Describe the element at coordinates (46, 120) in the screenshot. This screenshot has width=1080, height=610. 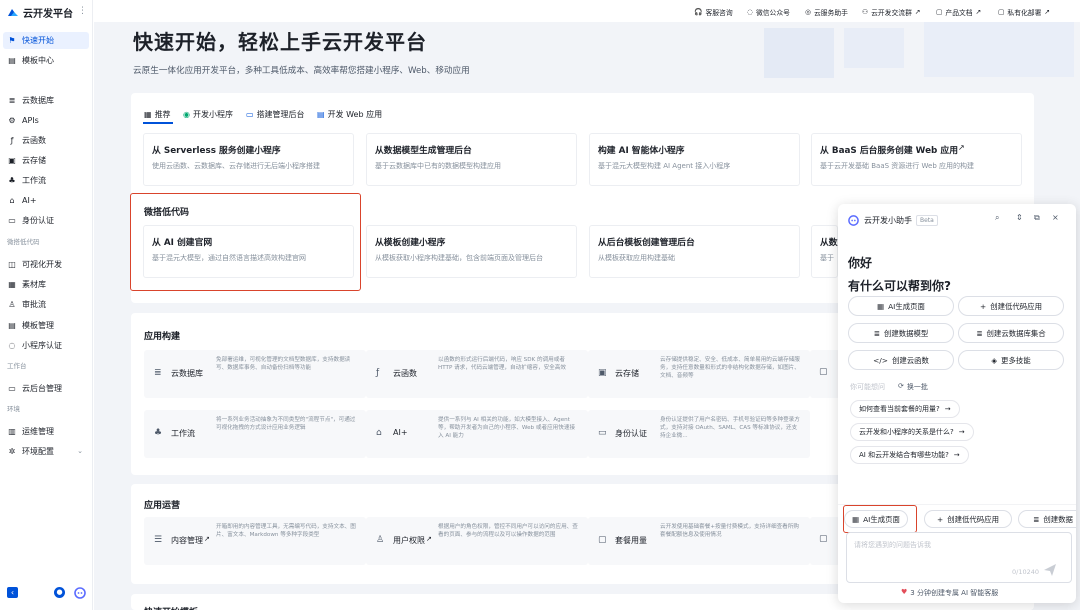
I see `sidebar-item-3: ⚙ APIs` at that location.